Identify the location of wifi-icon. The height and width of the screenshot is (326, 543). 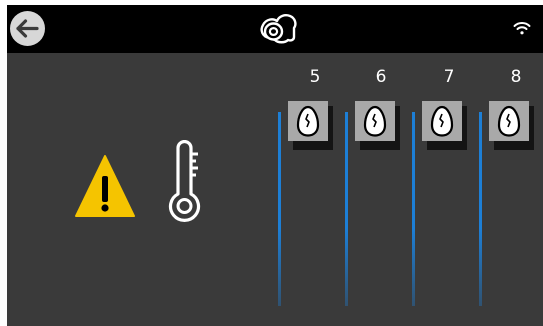
(522, 28).